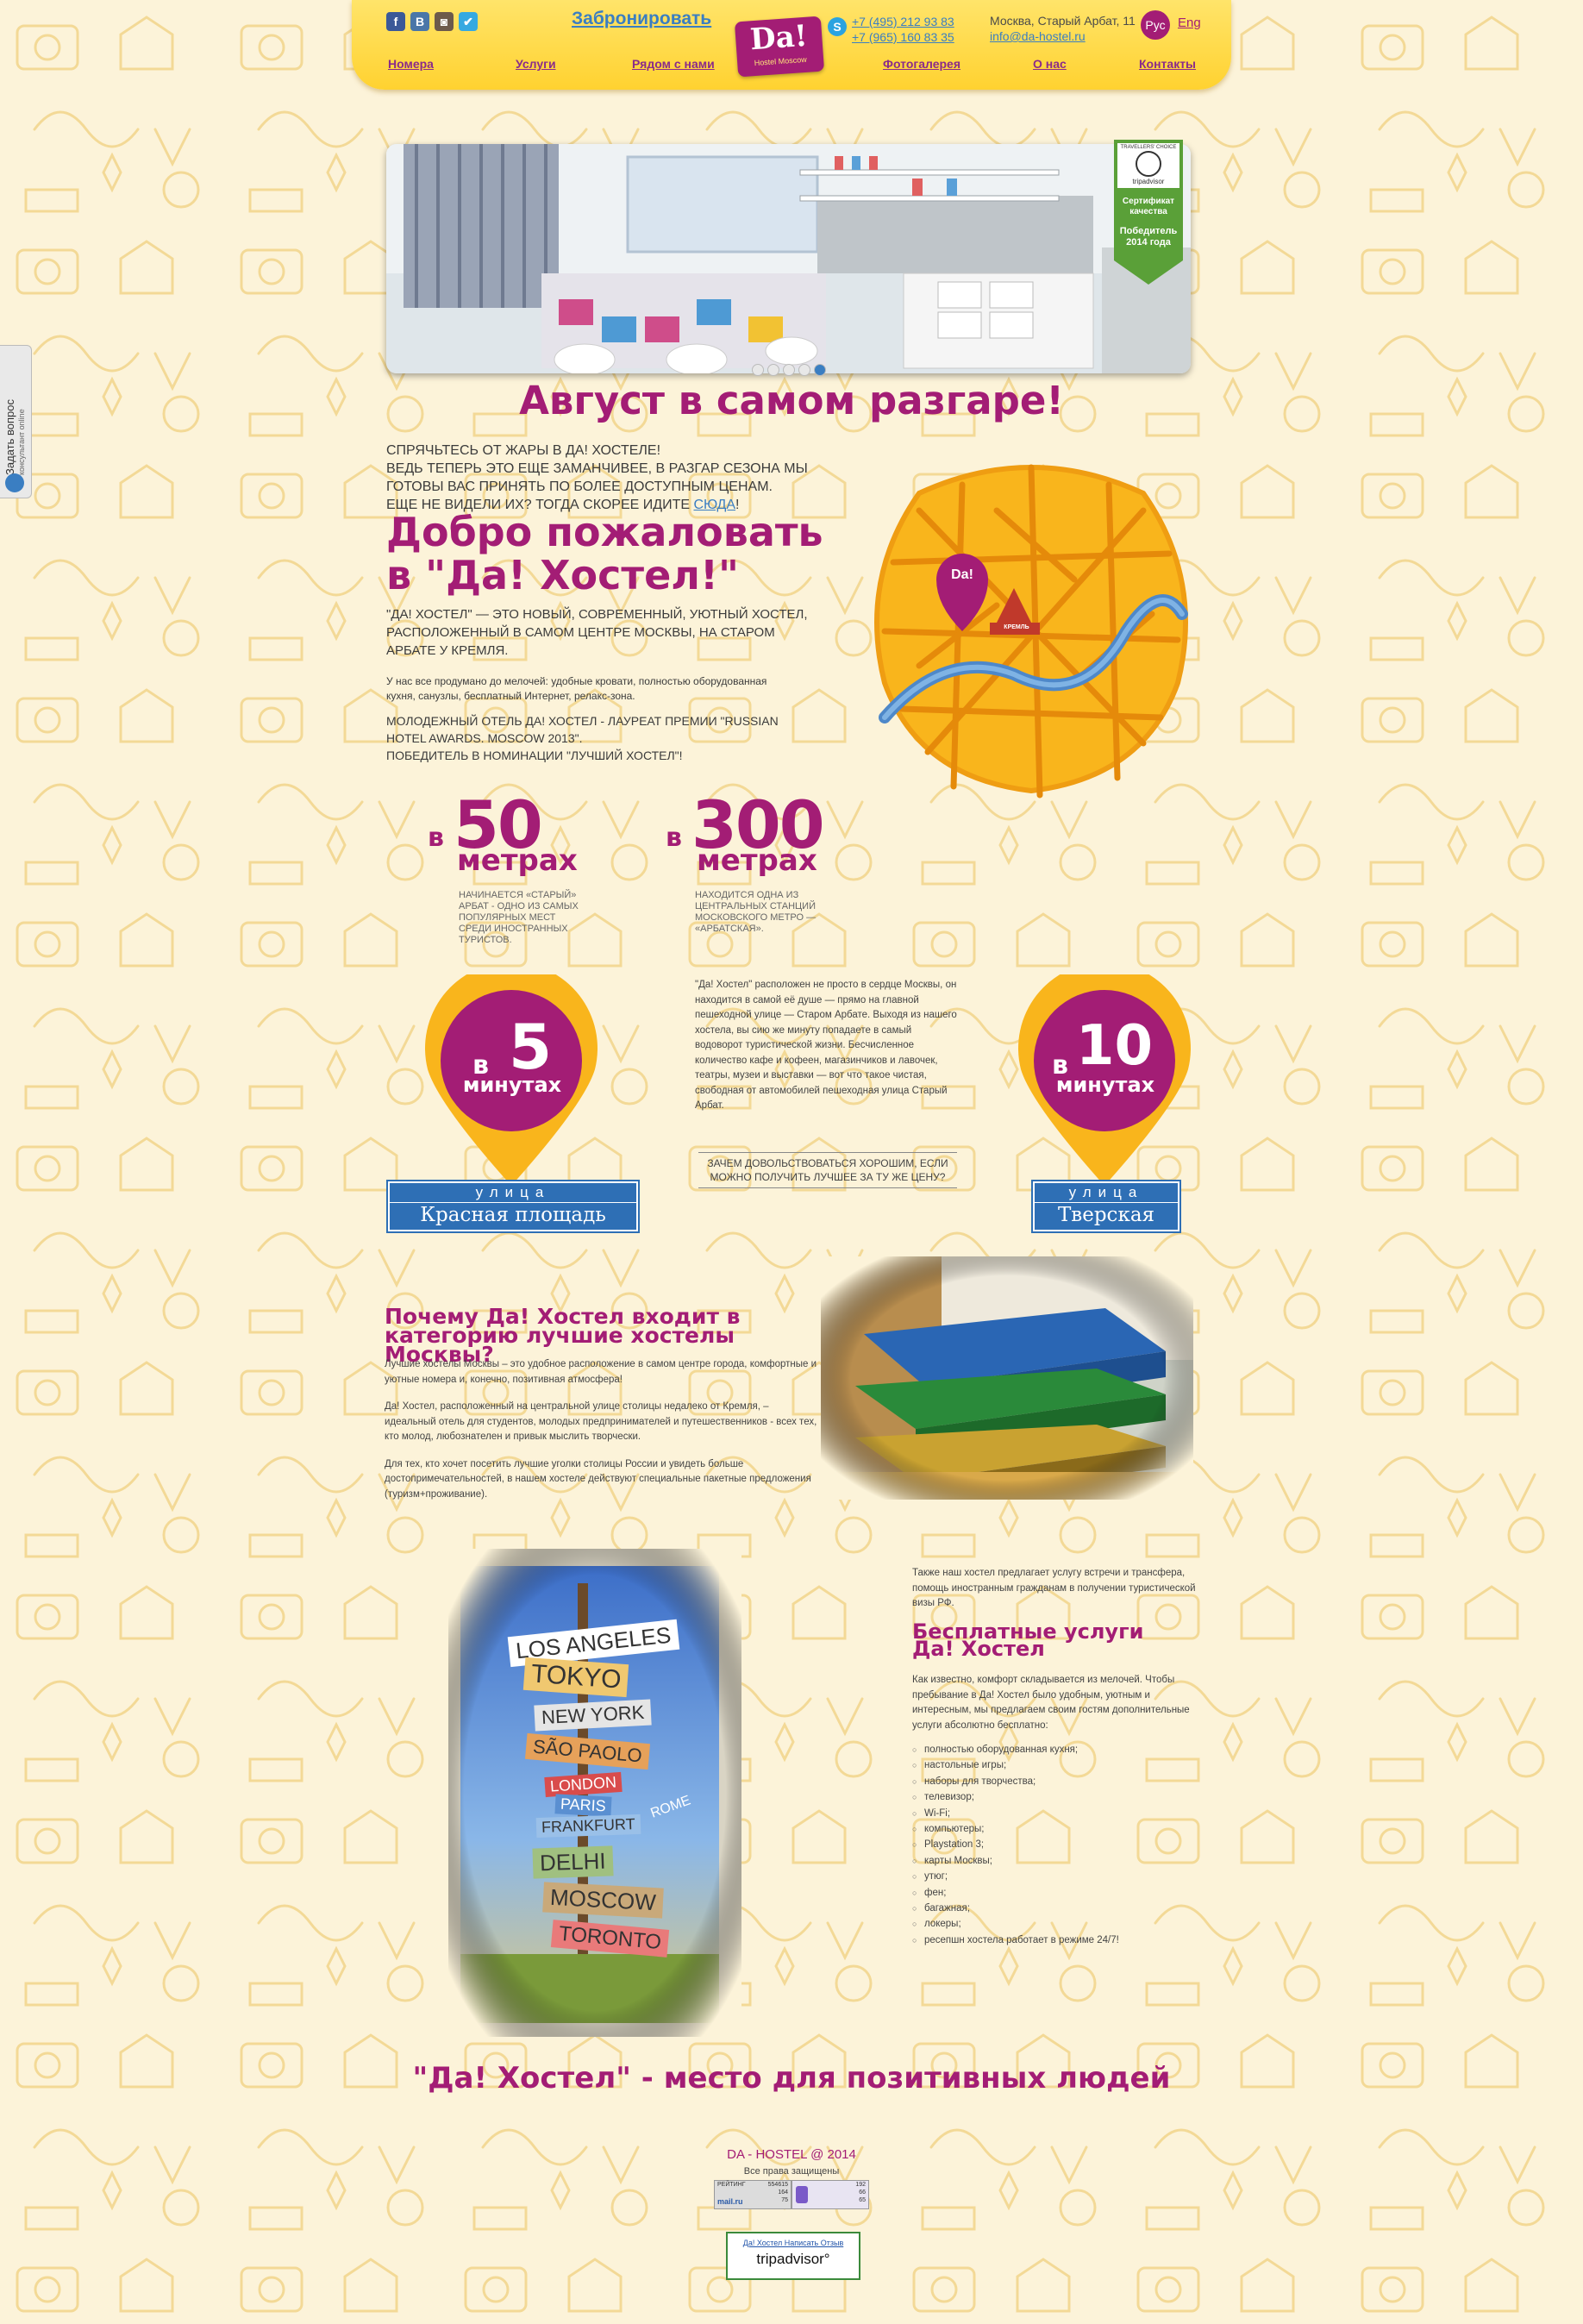 The image size is (1583, 2324). Describe the element at coordinates (1016, 1924) in the screenshot. I see `list-item: локеры;` at that location.